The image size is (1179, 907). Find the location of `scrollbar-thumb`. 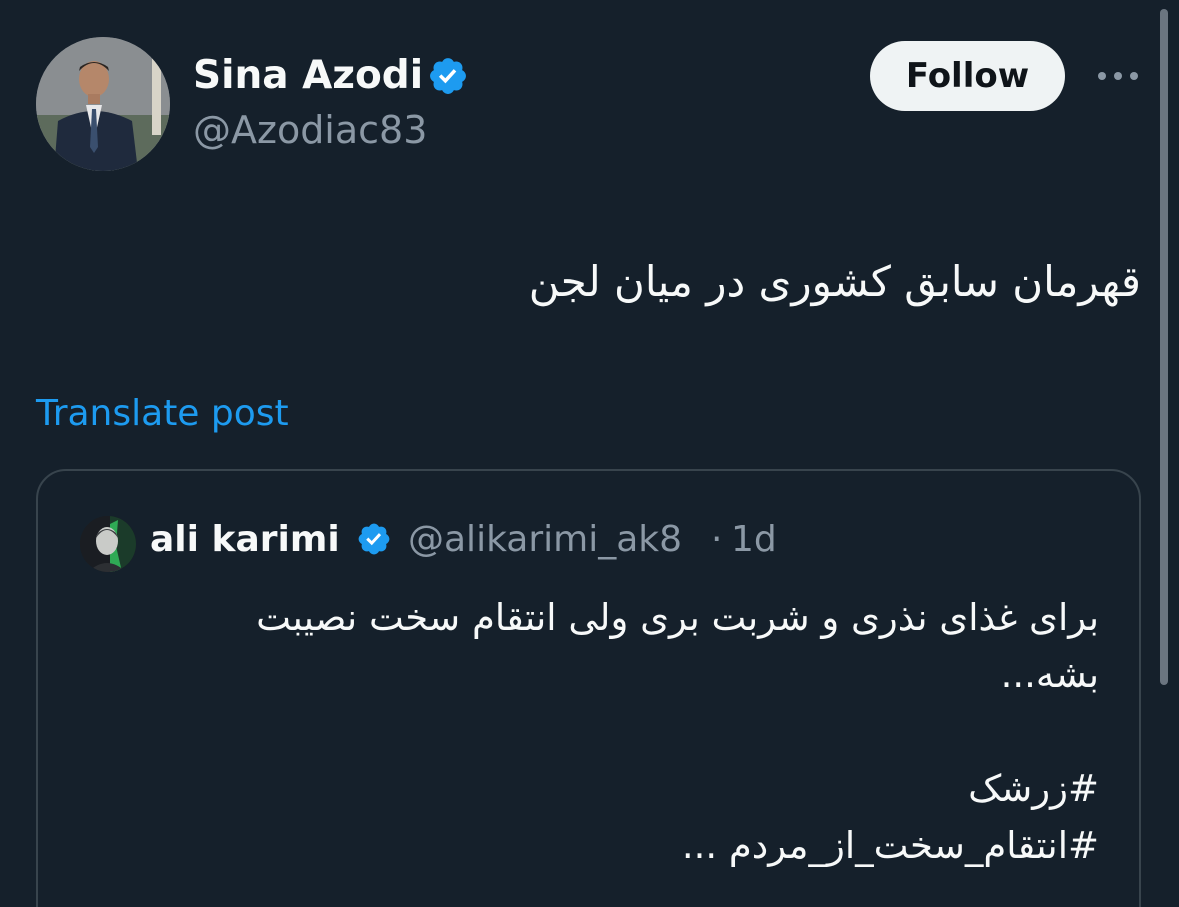

scrollbar-thumb is located at coordinates (1164, 347).